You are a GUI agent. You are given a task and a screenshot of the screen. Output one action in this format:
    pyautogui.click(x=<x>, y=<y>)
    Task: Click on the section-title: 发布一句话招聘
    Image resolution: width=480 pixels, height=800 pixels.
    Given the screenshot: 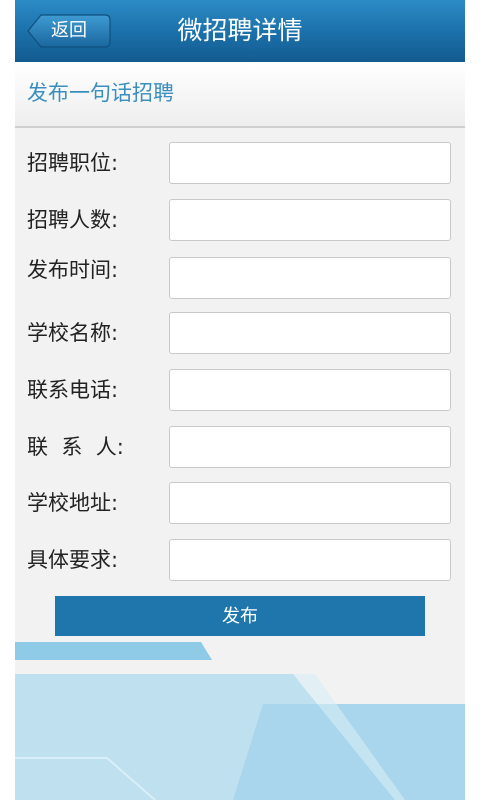 What is the action you would take?
    pyautogui.click(x=100, y=93)
    